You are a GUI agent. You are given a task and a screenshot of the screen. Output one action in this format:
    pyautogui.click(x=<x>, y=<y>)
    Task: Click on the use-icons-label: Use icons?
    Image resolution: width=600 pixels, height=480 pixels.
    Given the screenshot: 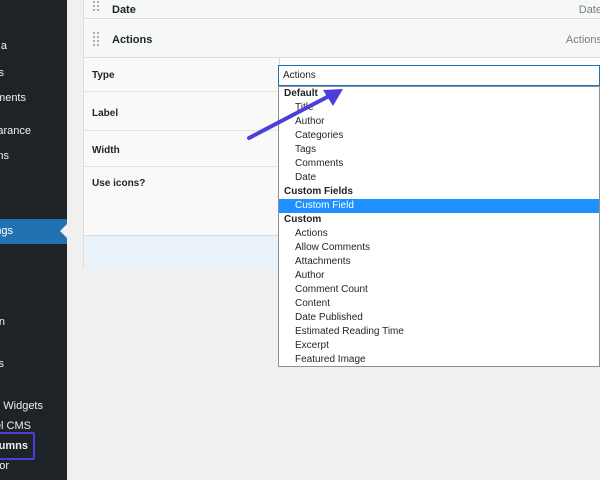 What is the action you would take?
    pyautogui.click(x=119, y=183)
    